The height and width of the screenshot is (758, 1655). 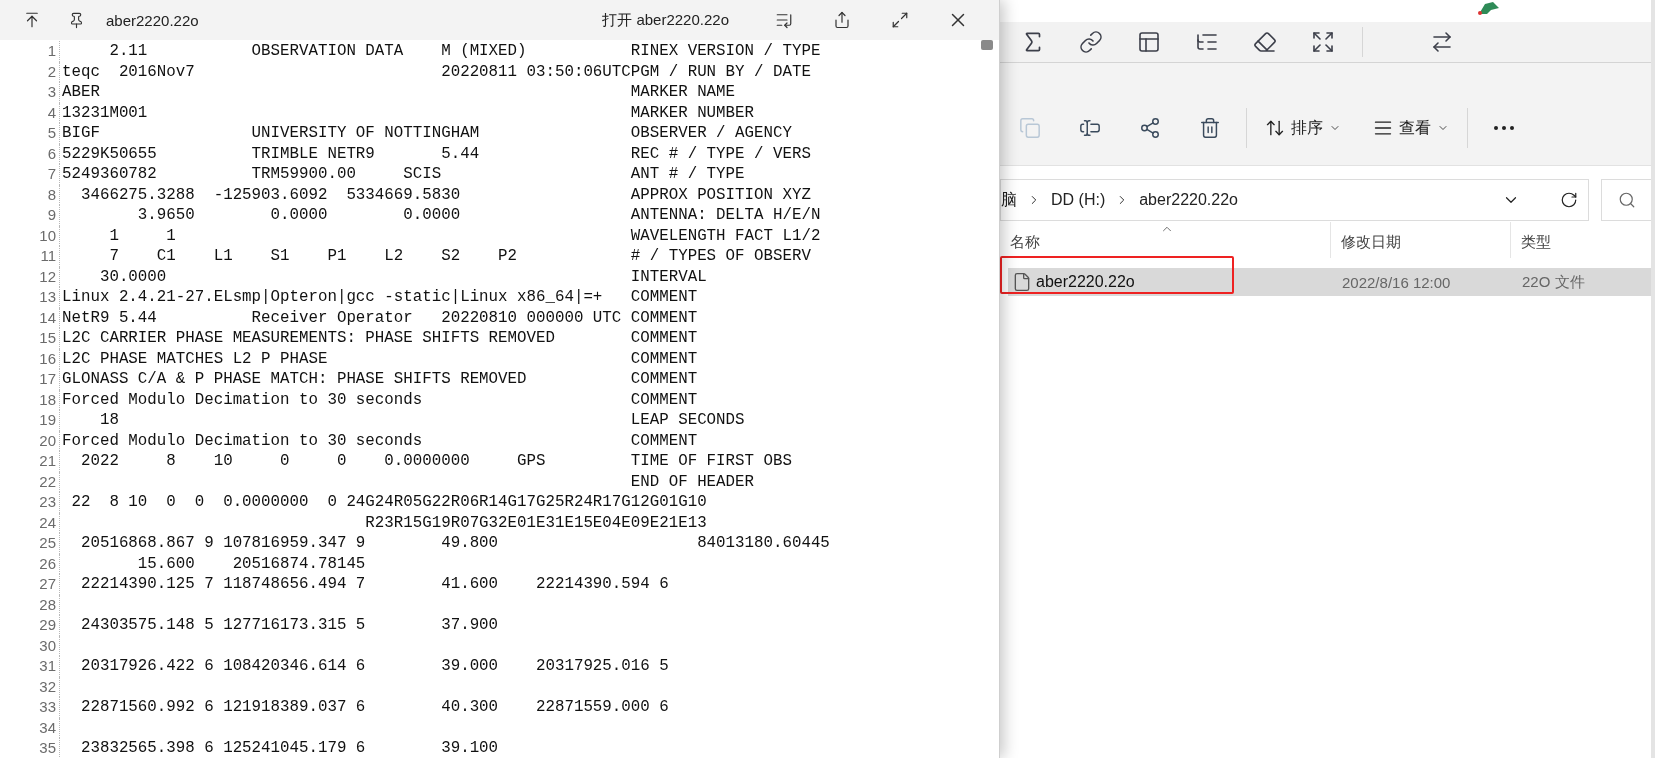 I want to click on line-number: 25, so click(x=47, y=543).